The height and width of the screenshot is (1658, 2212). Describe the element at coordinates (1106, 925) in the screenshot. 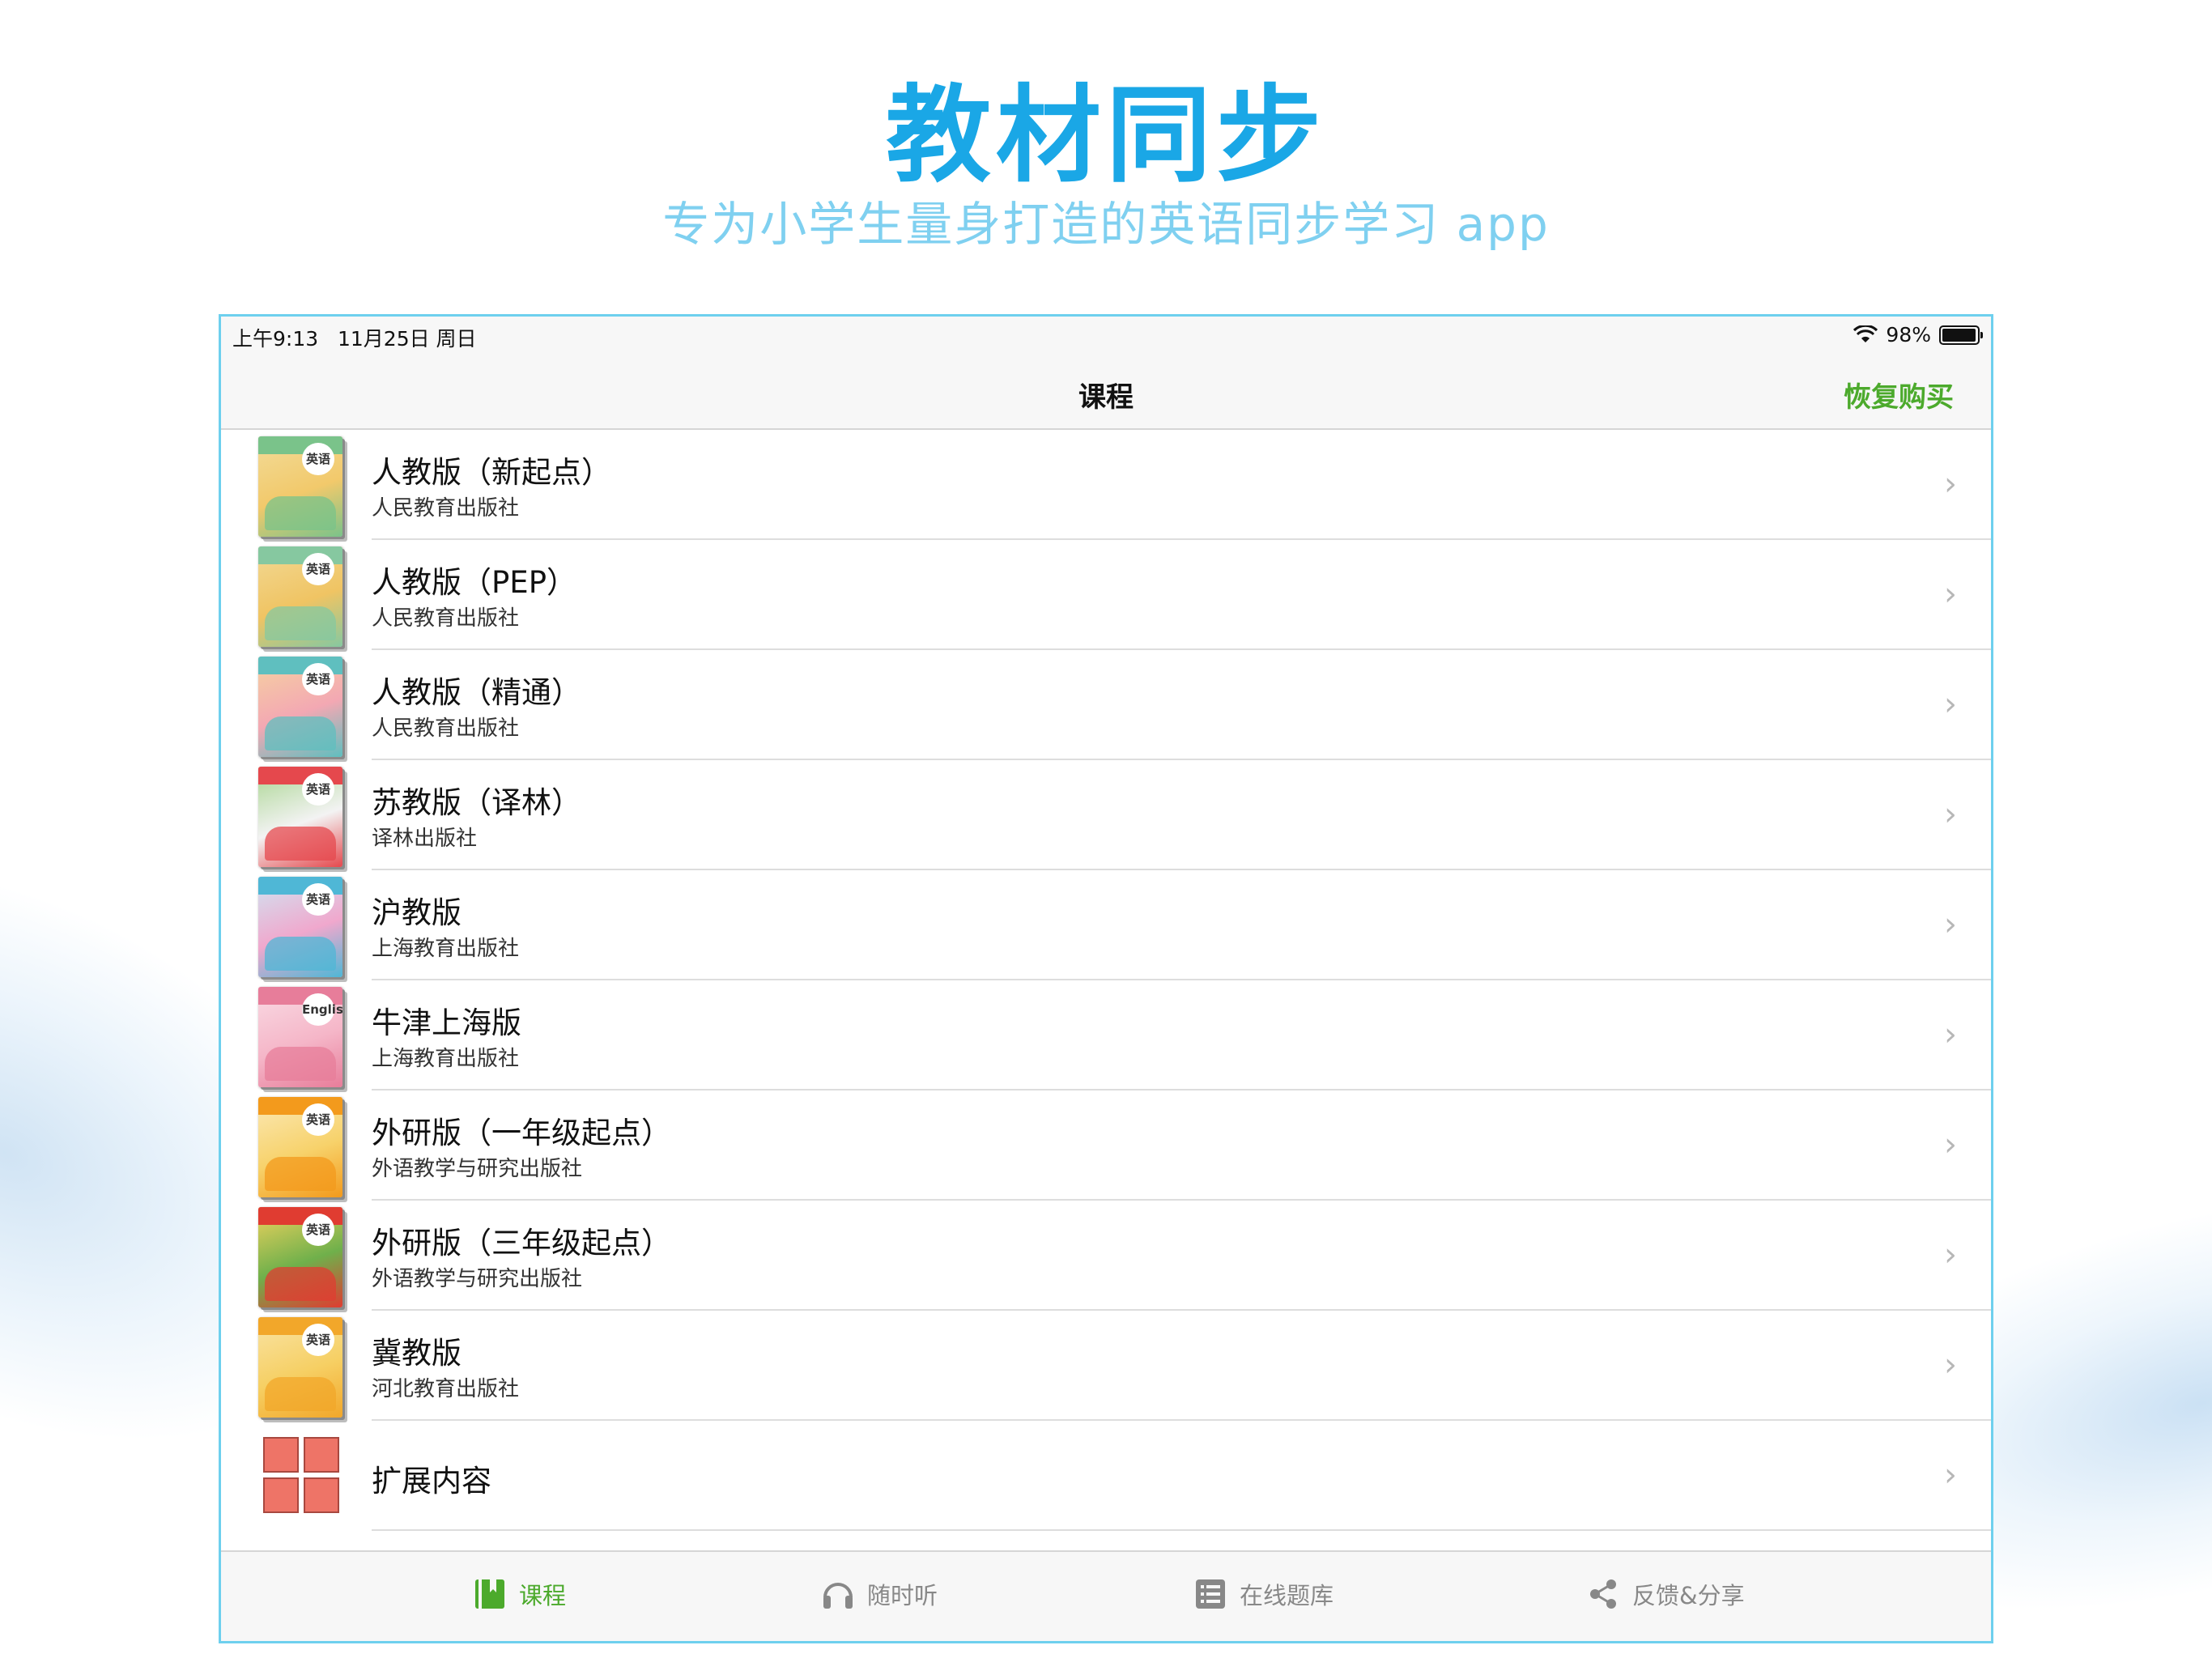

I see `course-row: 英语 沪教版 上海教育出版社 ›` at that location.